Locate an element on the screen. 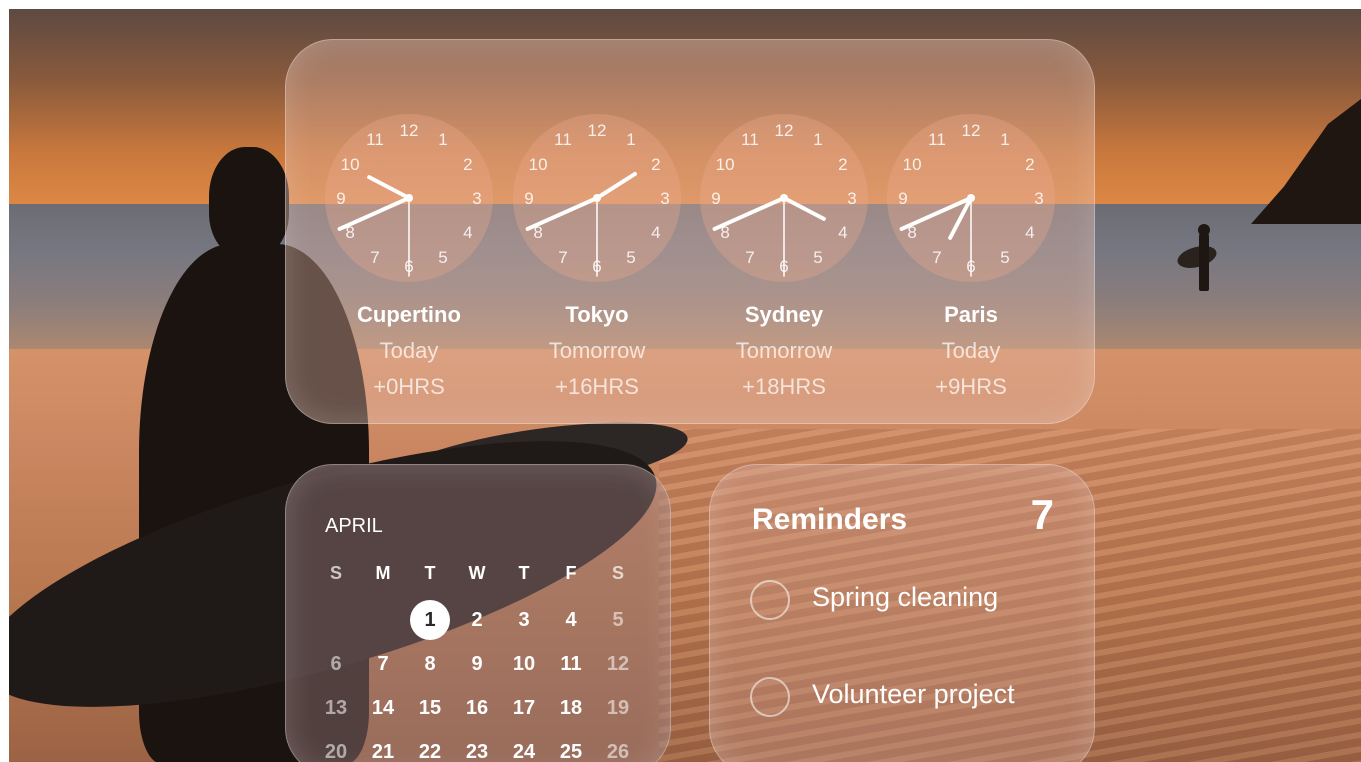  calendar-day: 22 is located at coordinates (430, 746).